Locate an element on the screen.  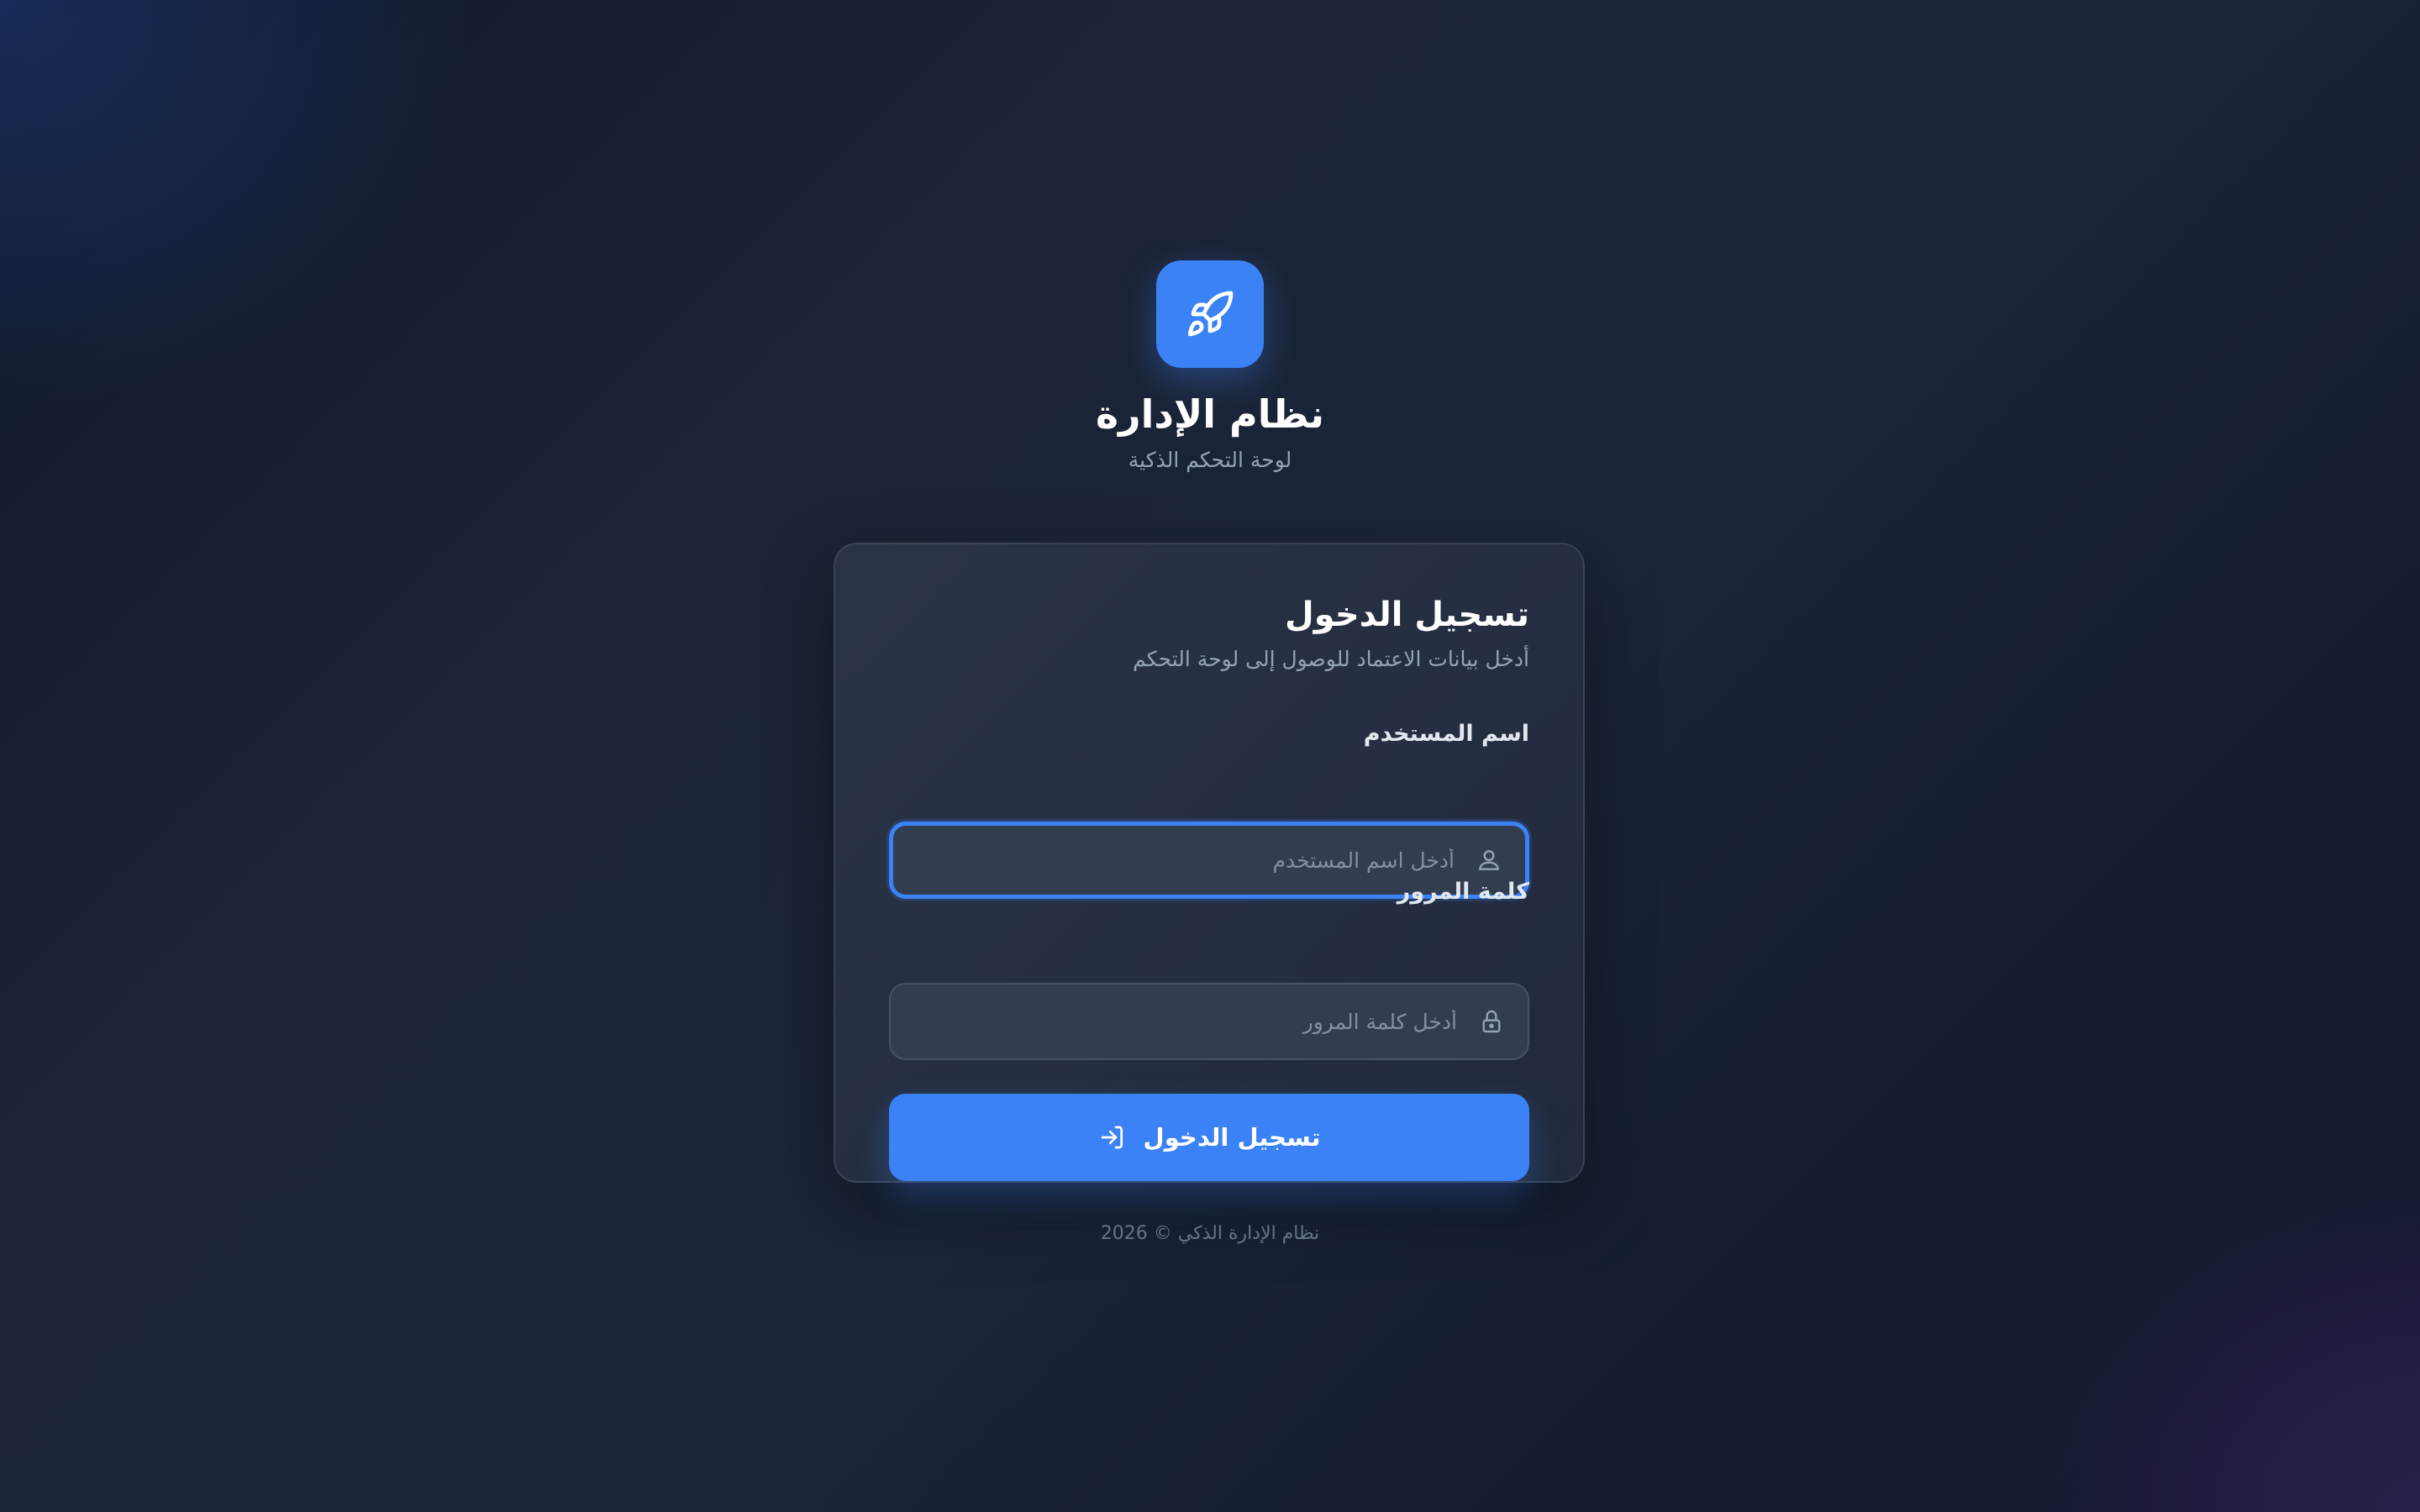
rocket-icon is located at coordinates (1210, 314).